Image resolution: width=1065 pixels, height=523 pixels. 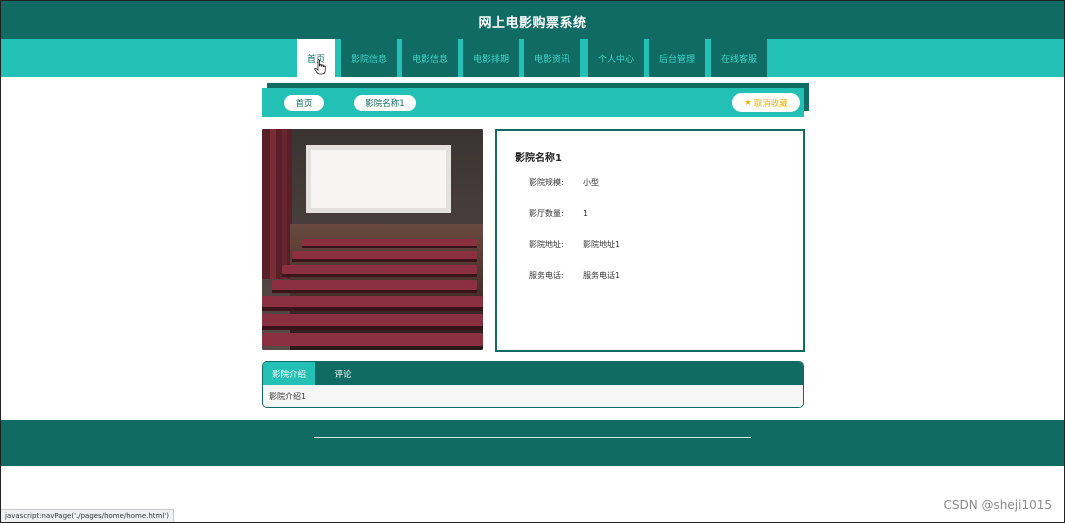 What do you see at coordinates (997, 505) in the screenshot?
I see `watermark: CSDN @sheji1015` at bounding box center [997, 505].